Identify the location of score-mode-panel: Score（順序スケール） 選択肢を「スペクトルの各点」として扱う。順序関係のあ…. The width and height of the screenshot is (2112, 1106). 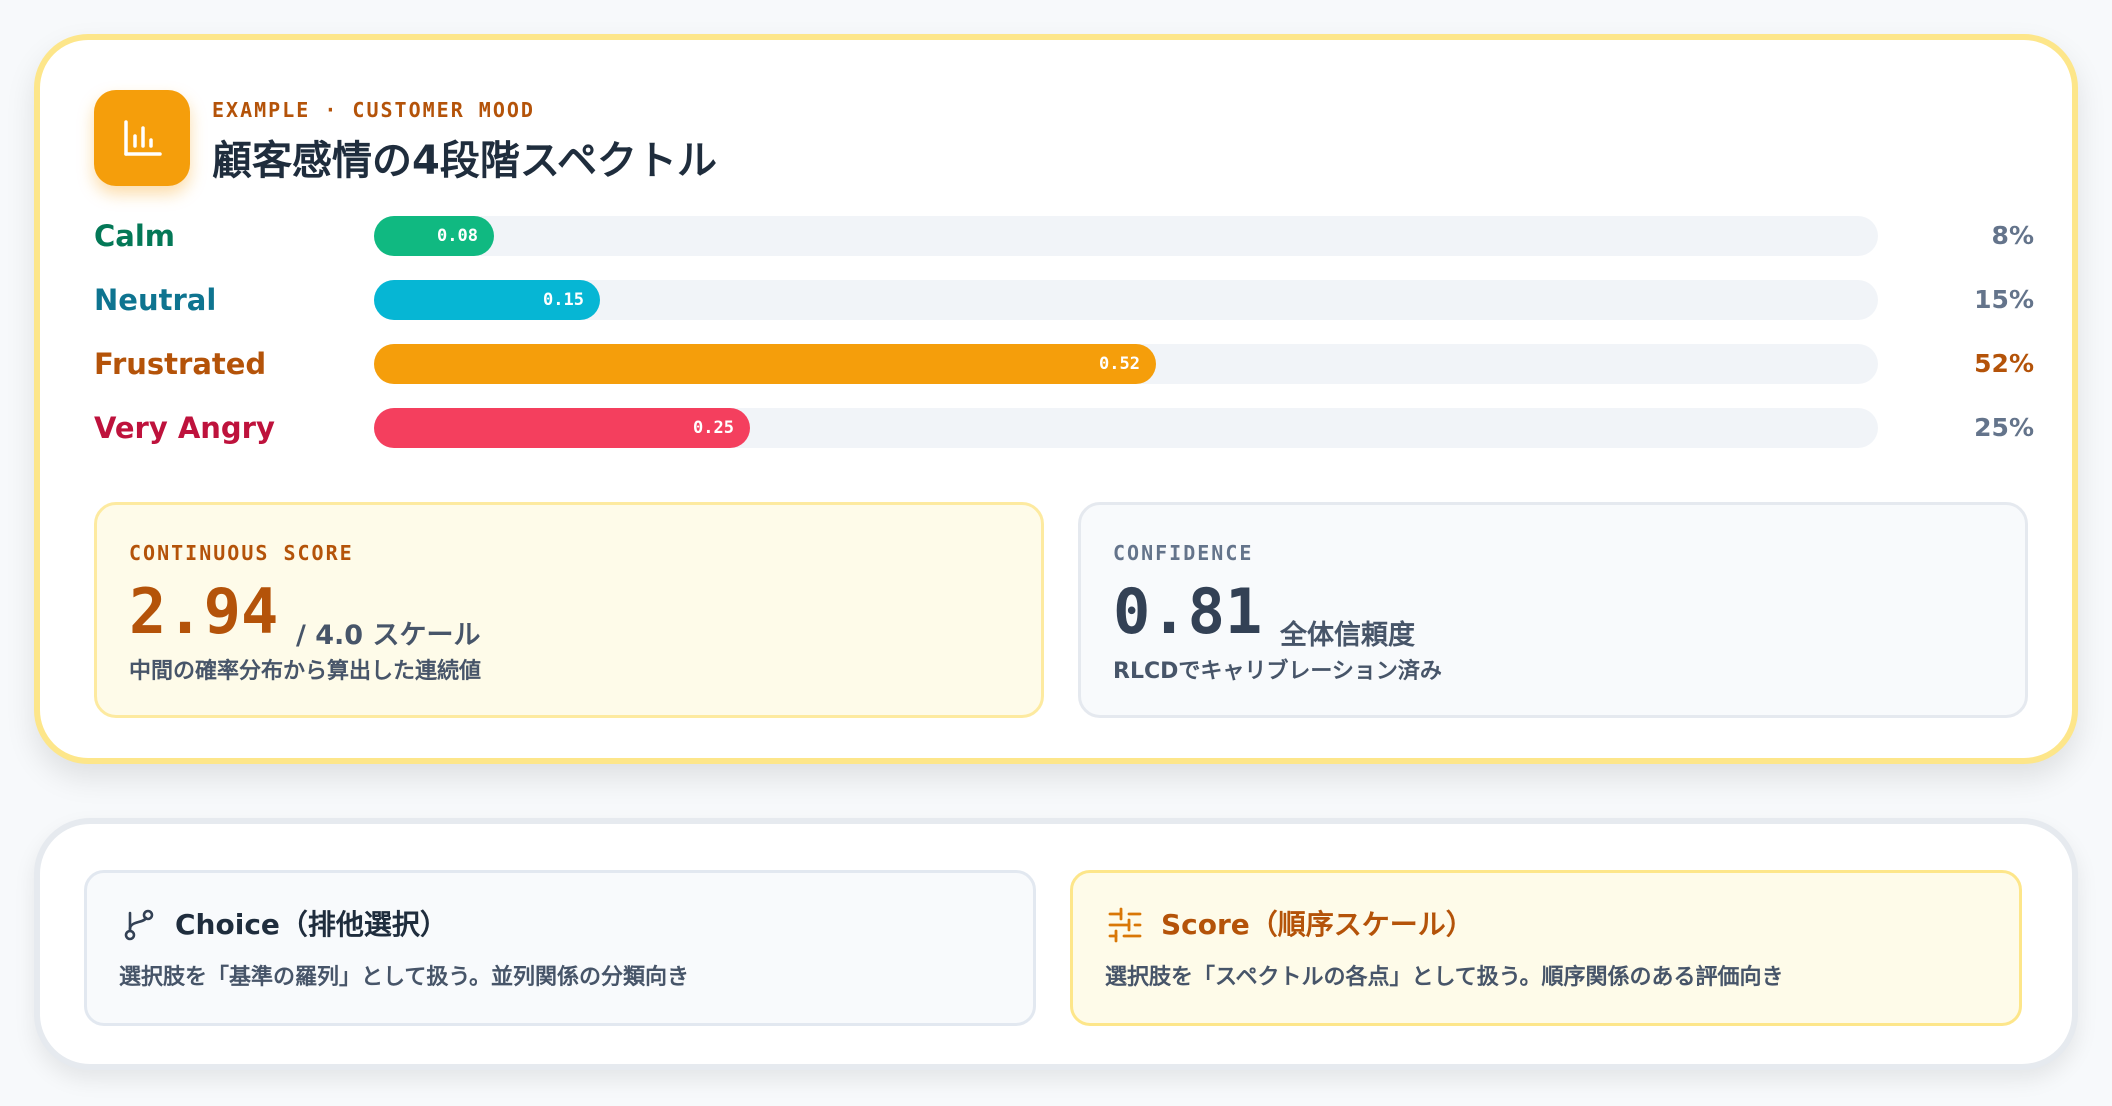
(1546, 948).